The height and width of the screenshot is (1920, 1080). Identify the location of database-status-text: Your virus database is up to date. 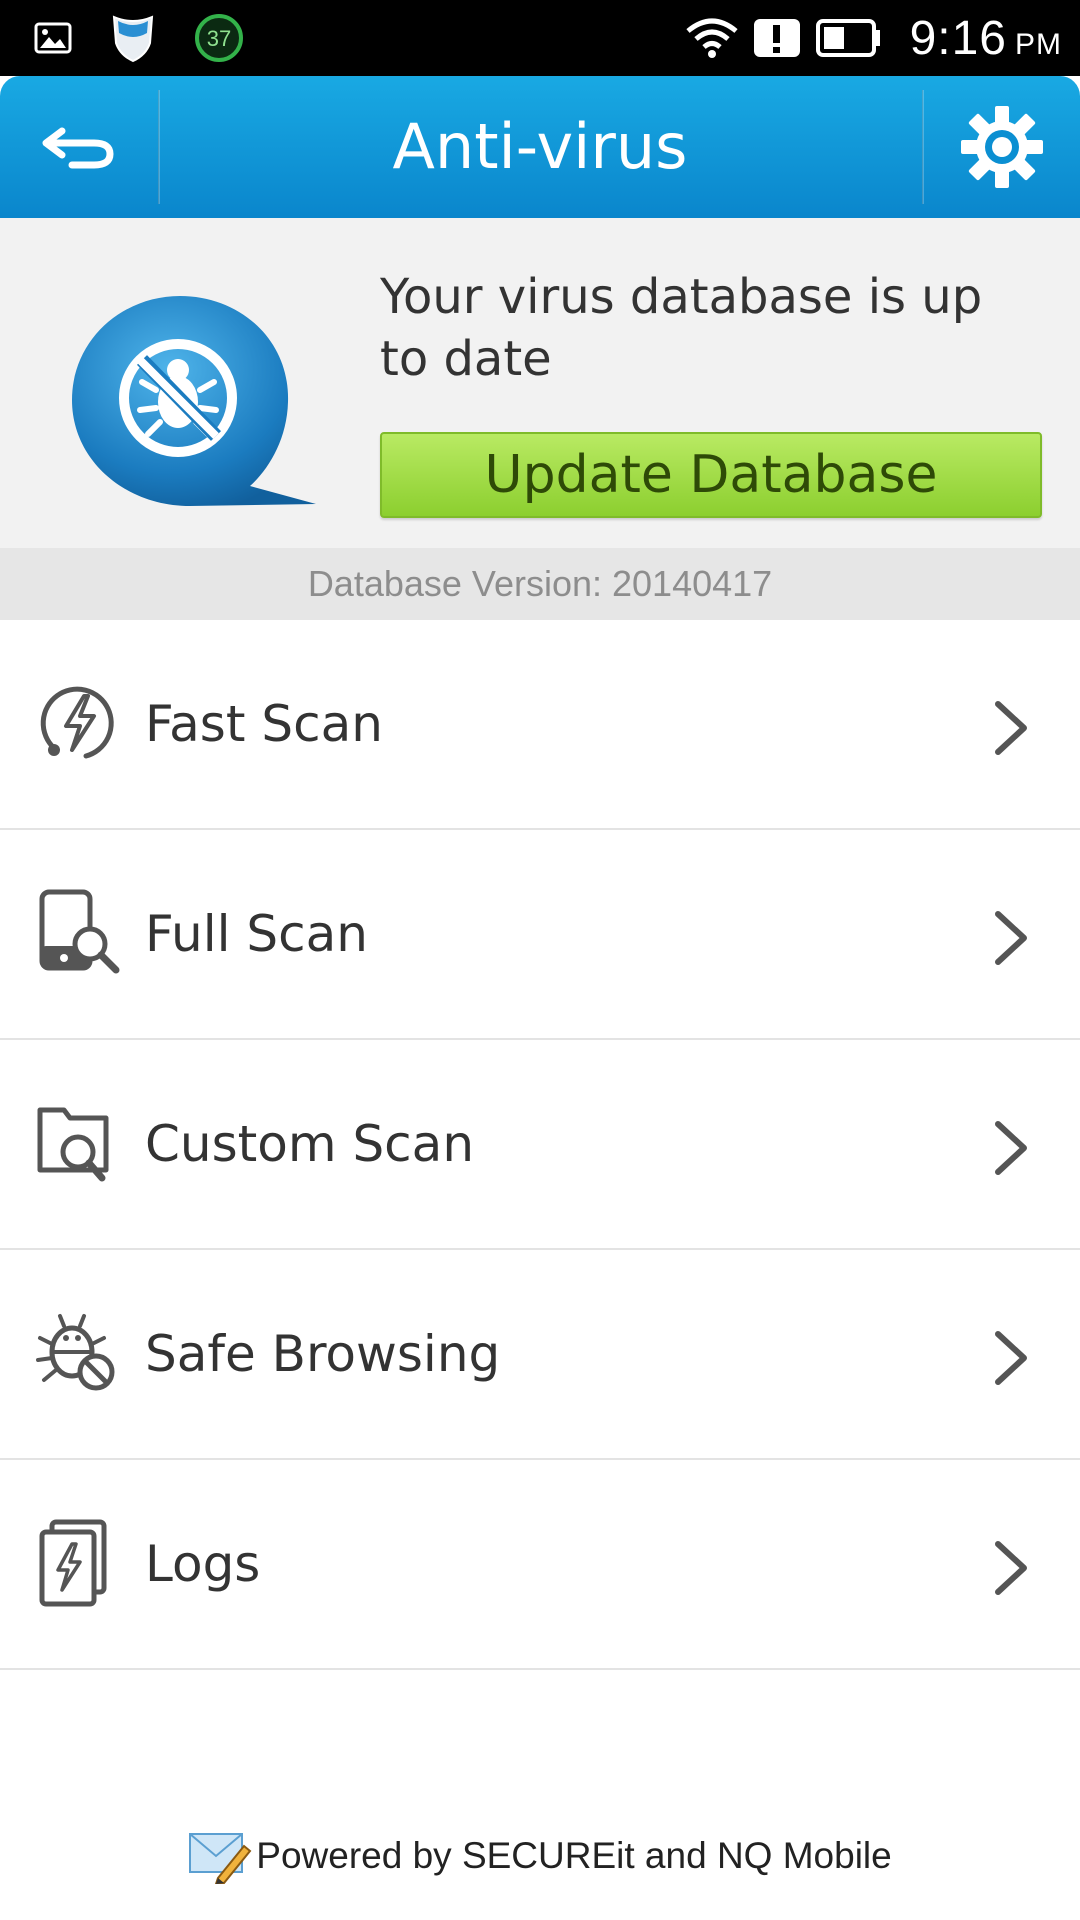
(681, 328).